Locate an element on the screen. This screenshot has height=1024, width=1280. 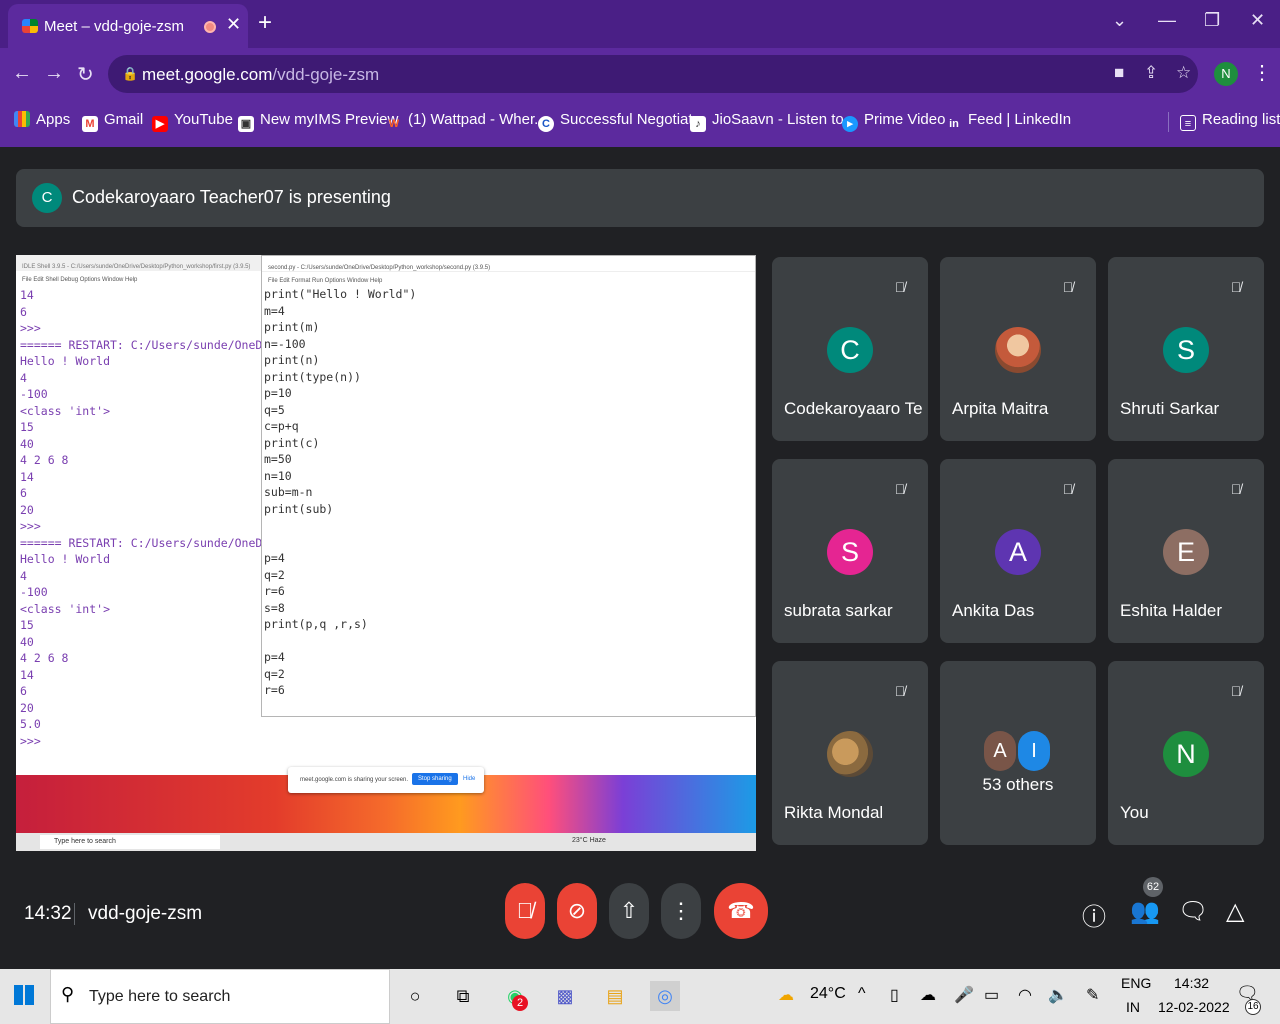
avatar: E is located at coordinates (1186, 552).